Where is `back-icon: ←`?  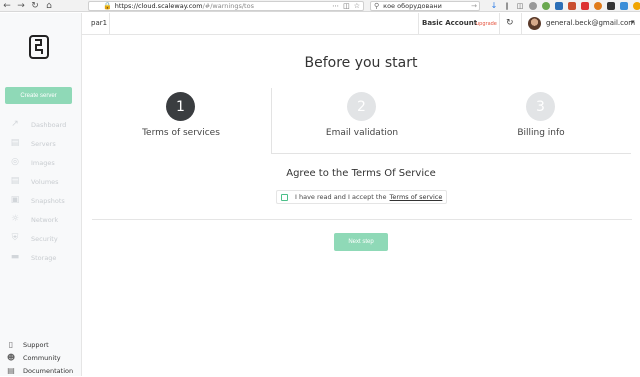 back-icon: ← is located at coordinates (7, 6).